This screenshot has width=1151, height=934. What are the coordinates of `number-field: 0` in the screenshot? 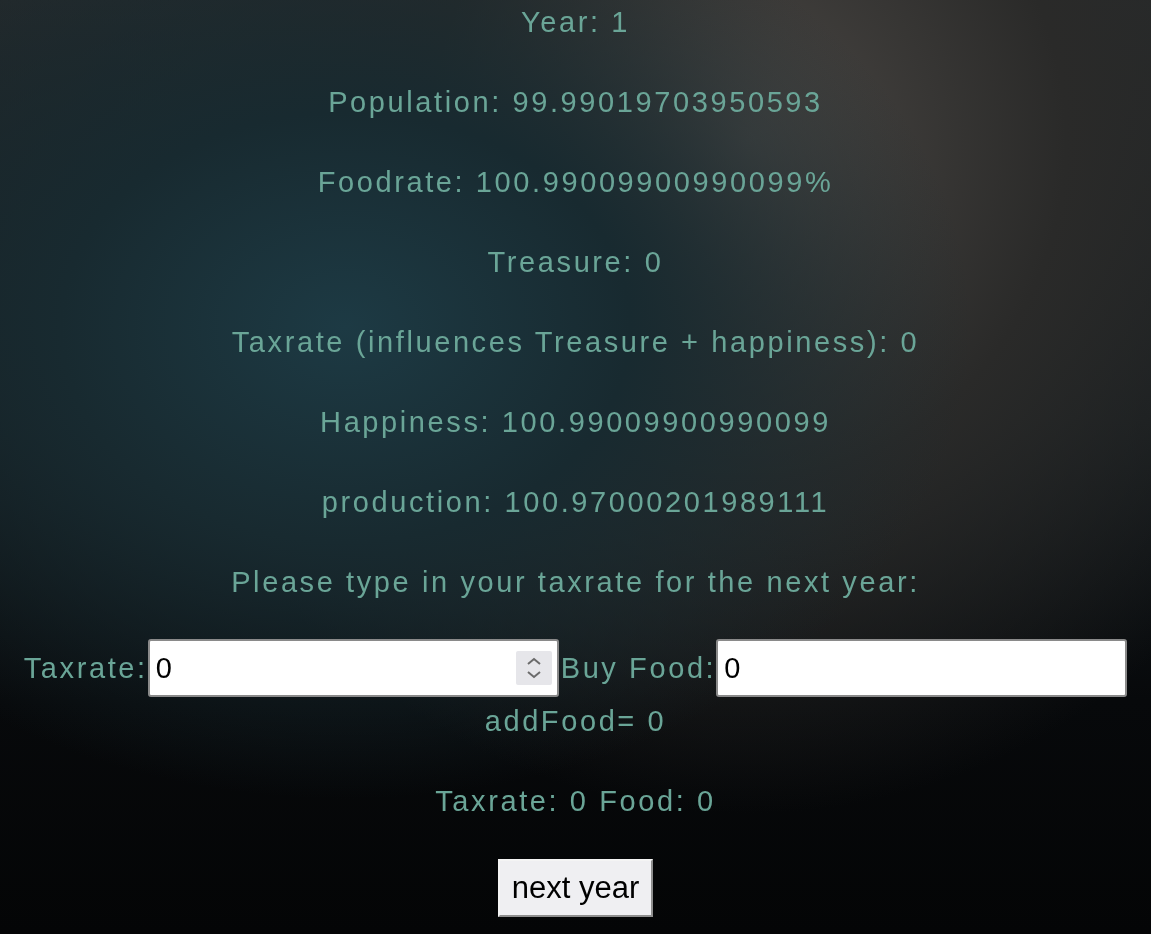 It's located at (353, 668).